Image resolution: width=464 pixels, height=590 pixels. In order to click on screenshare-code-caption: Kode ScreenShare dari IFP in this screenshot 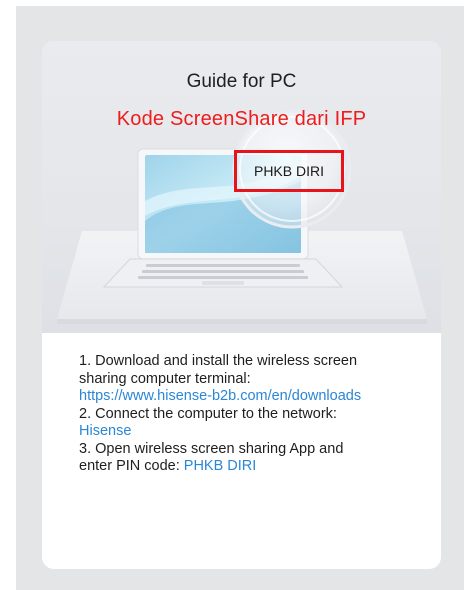, I will do `click(241, 119)`.